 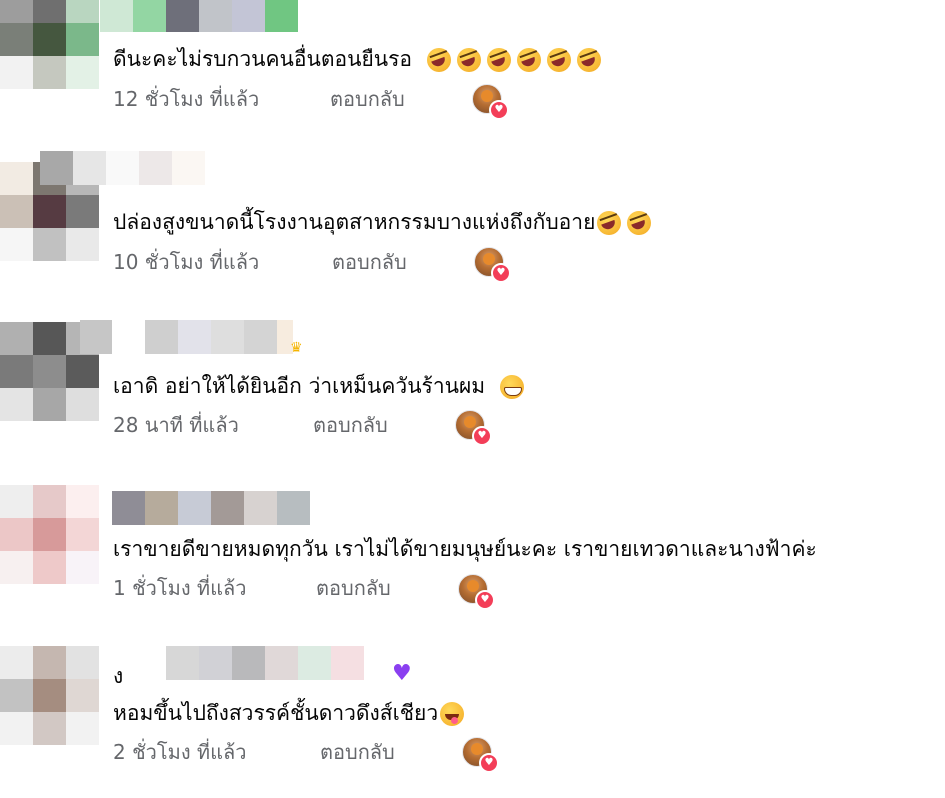 I want to click on comment-body: ดีนะคะไม่รบกวนคนอื่นตอนยืนรอ, so click(x=263, y=59).